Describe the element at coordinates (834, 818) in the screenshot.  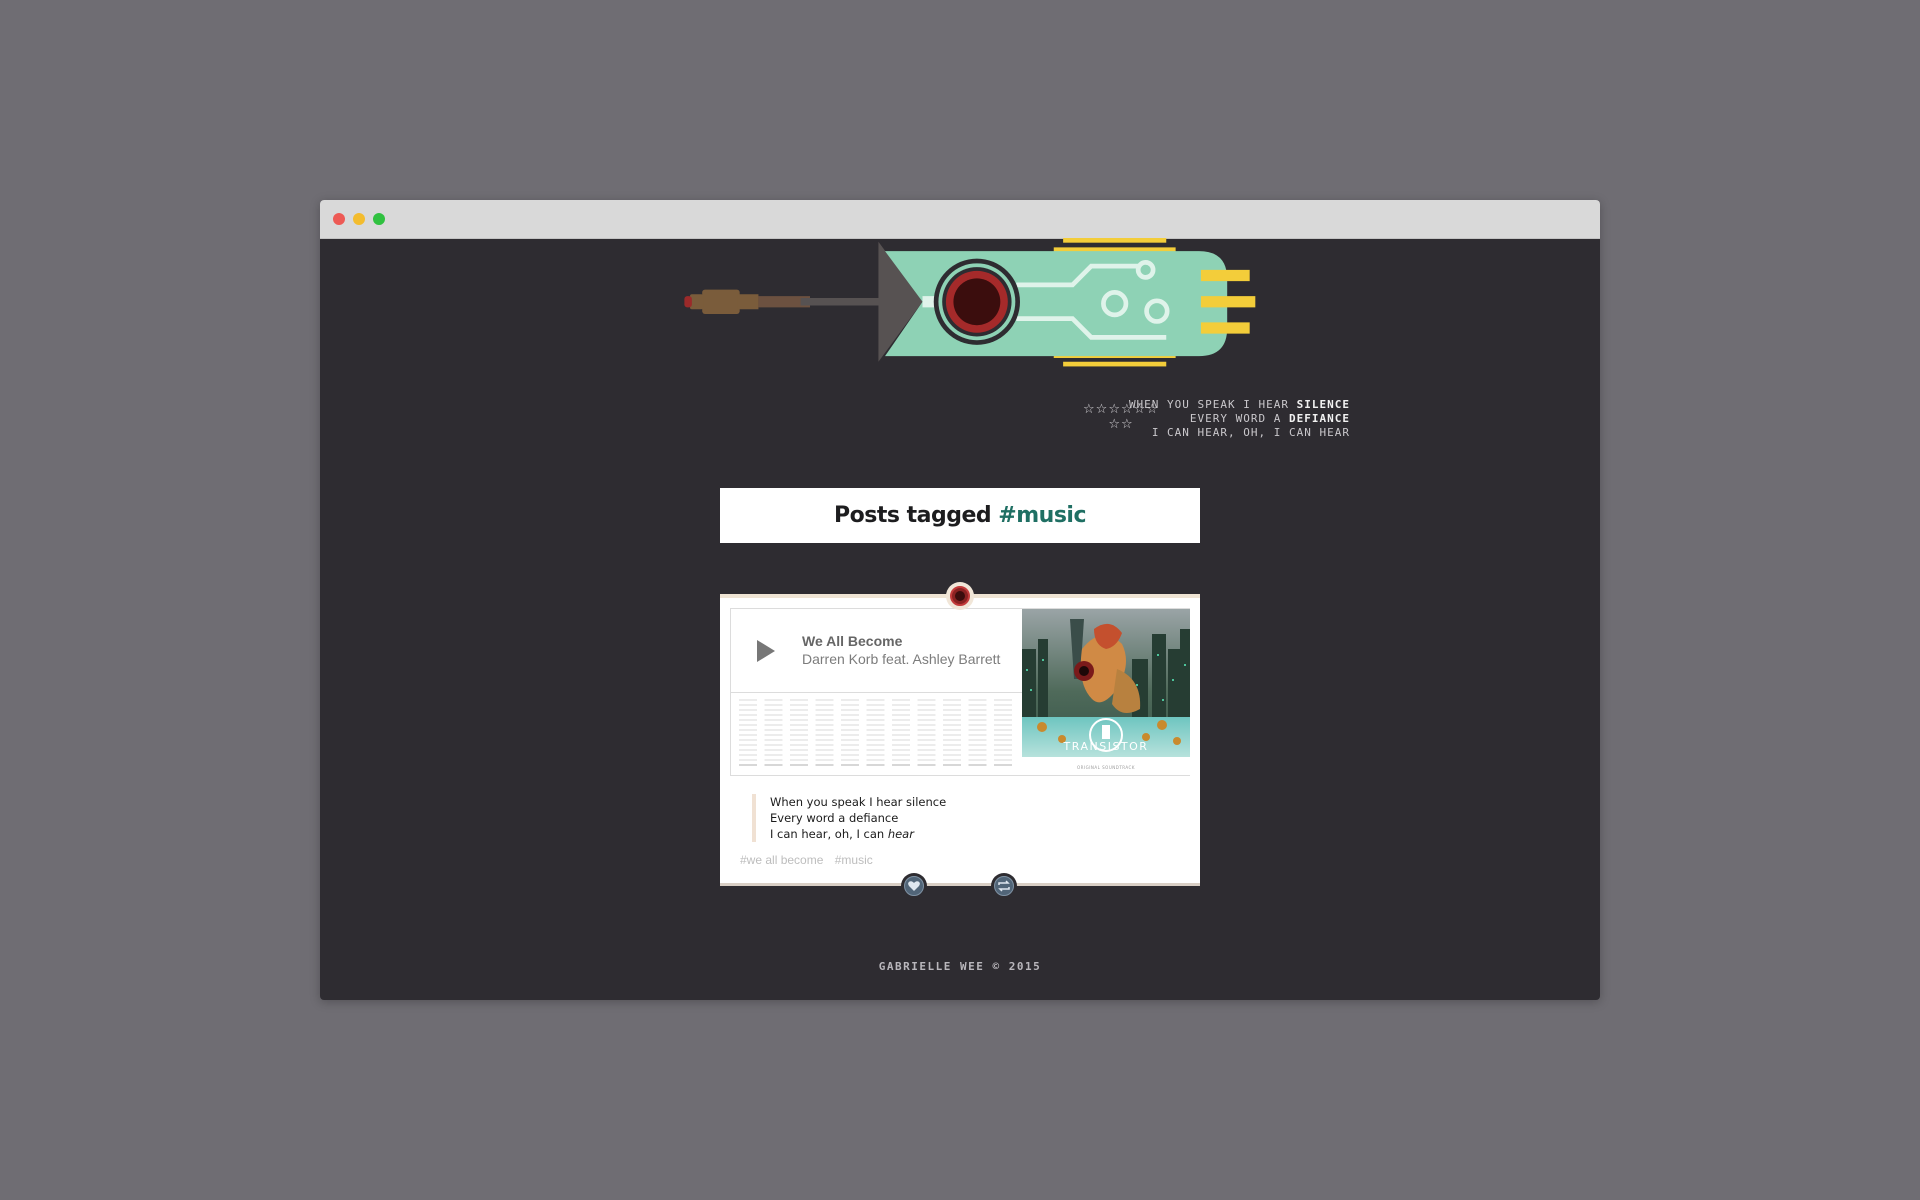
I see `quote-line-2: Every word a defiance` at that location.